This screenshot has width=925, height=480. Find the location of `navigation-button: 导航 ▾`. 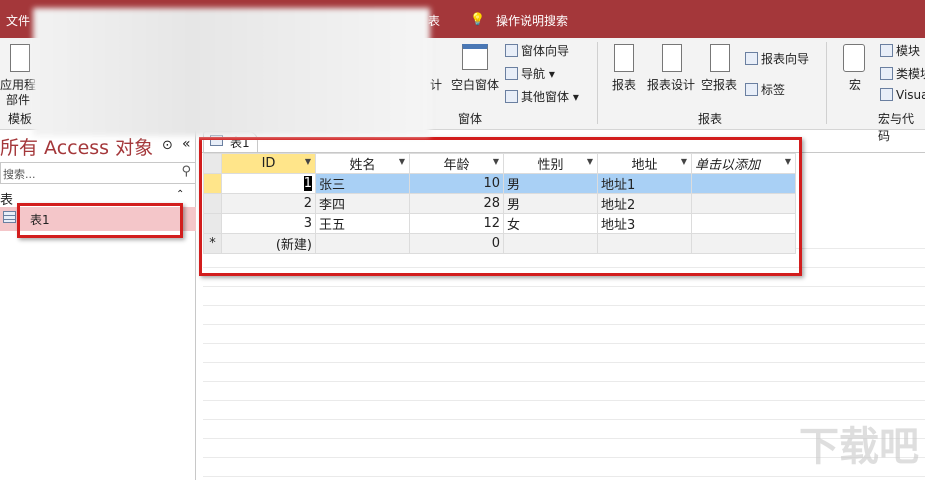

navigation-button: 导航 ▾ is located at coordinates (530, 73).